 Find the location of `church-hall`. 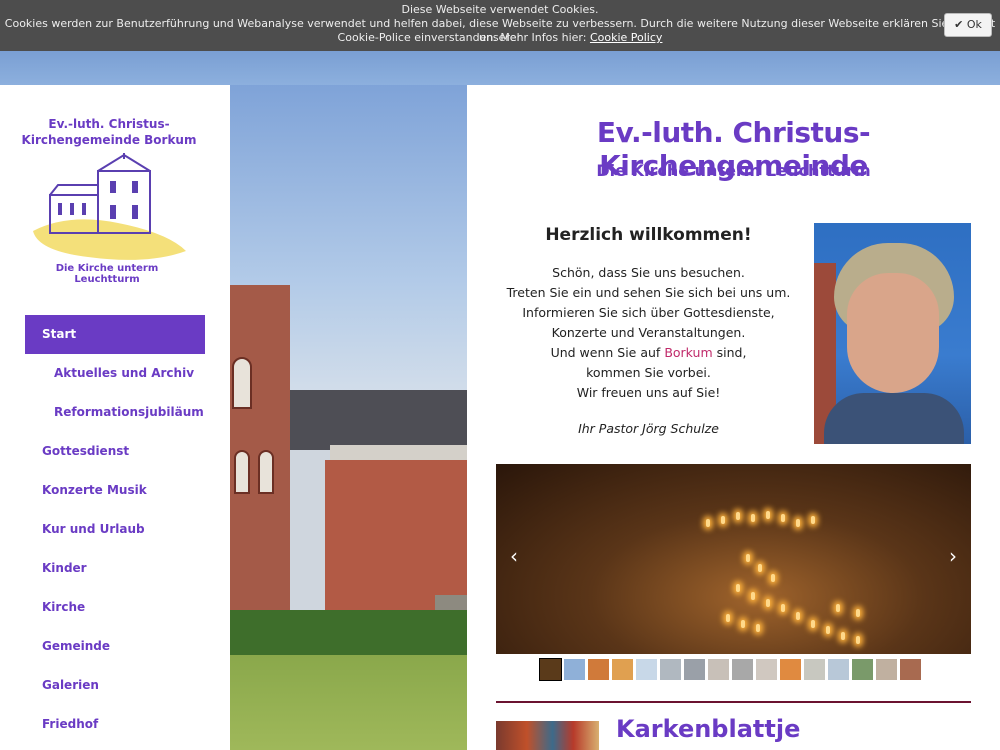

church-hall is located at coordinates (396, 535).